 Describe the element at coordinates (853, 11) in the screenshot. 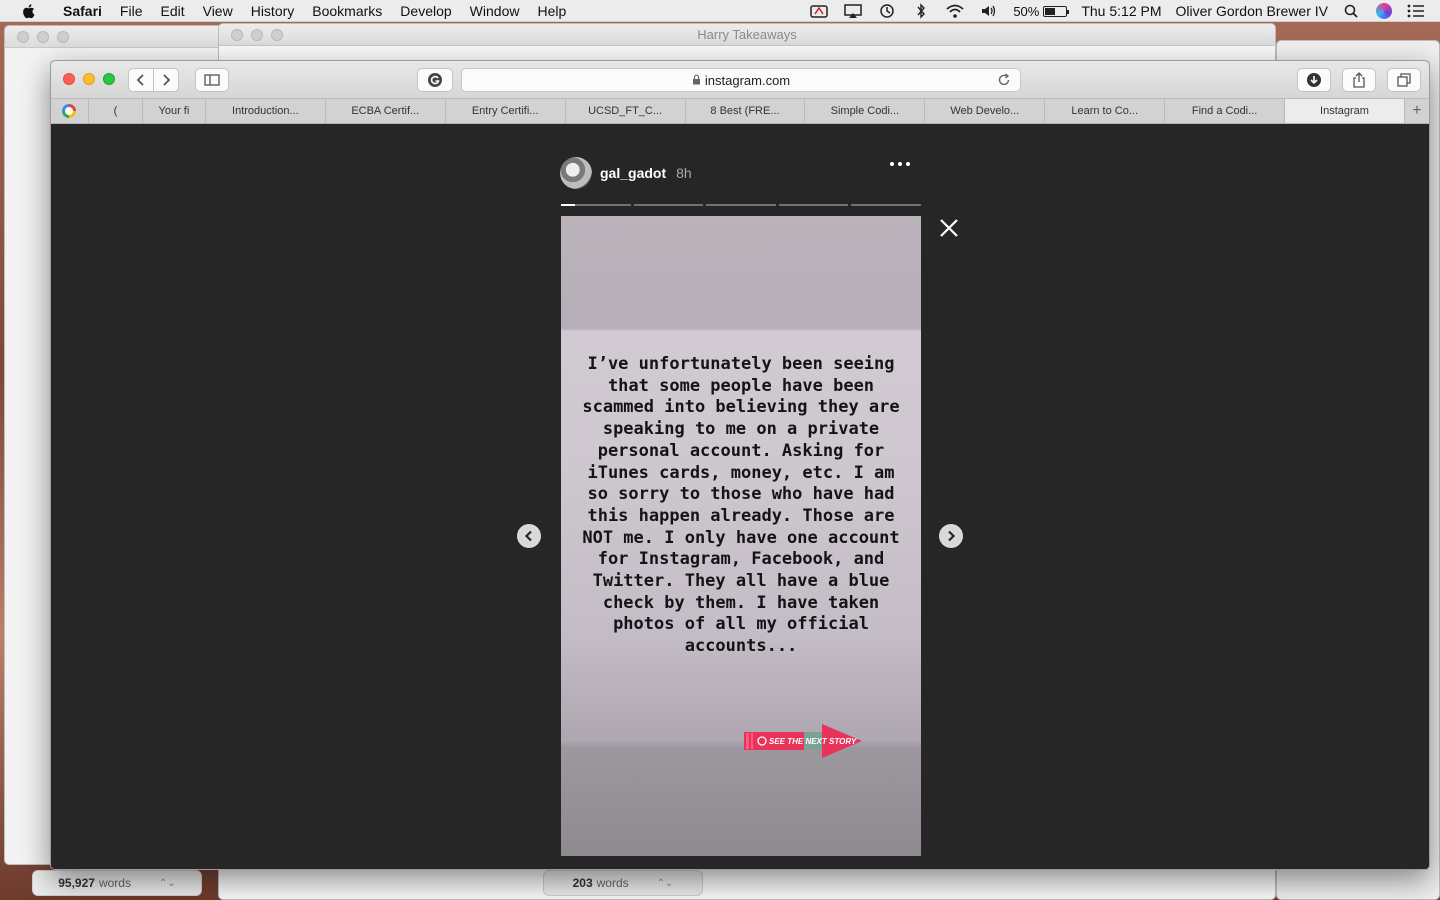

I see `airplay-icon` at that location.